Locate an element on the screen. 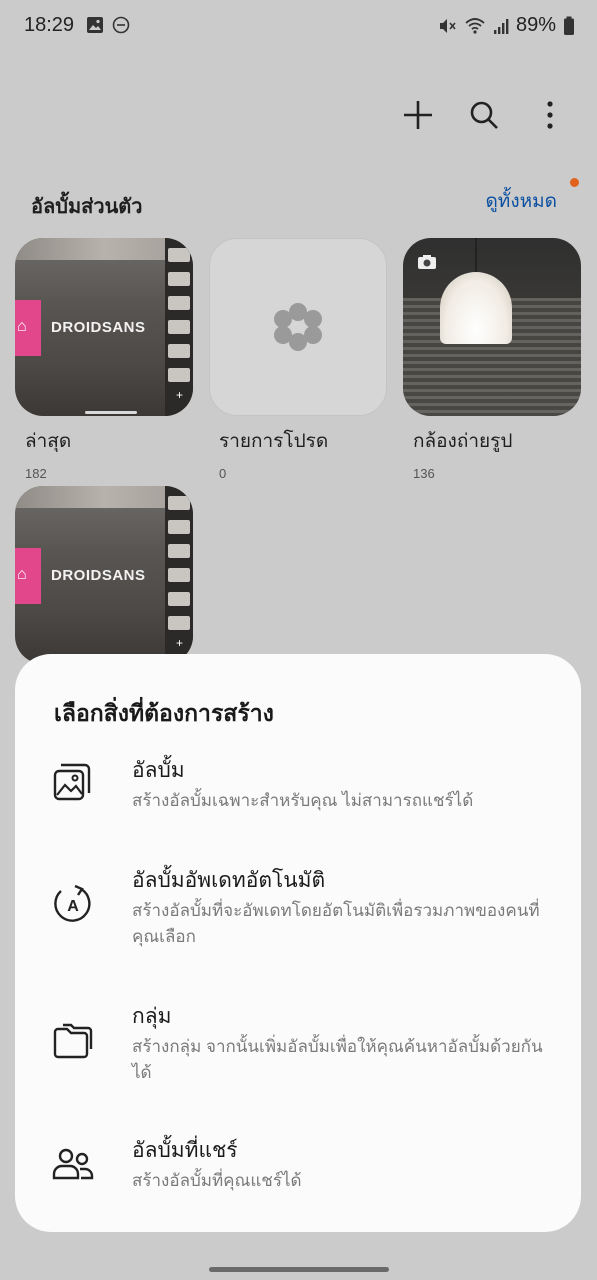 The height and width of the screenshot is (1280, 597). album-camera: กล้องถ่ายรูป 136 is located at coordinates (492, 359).